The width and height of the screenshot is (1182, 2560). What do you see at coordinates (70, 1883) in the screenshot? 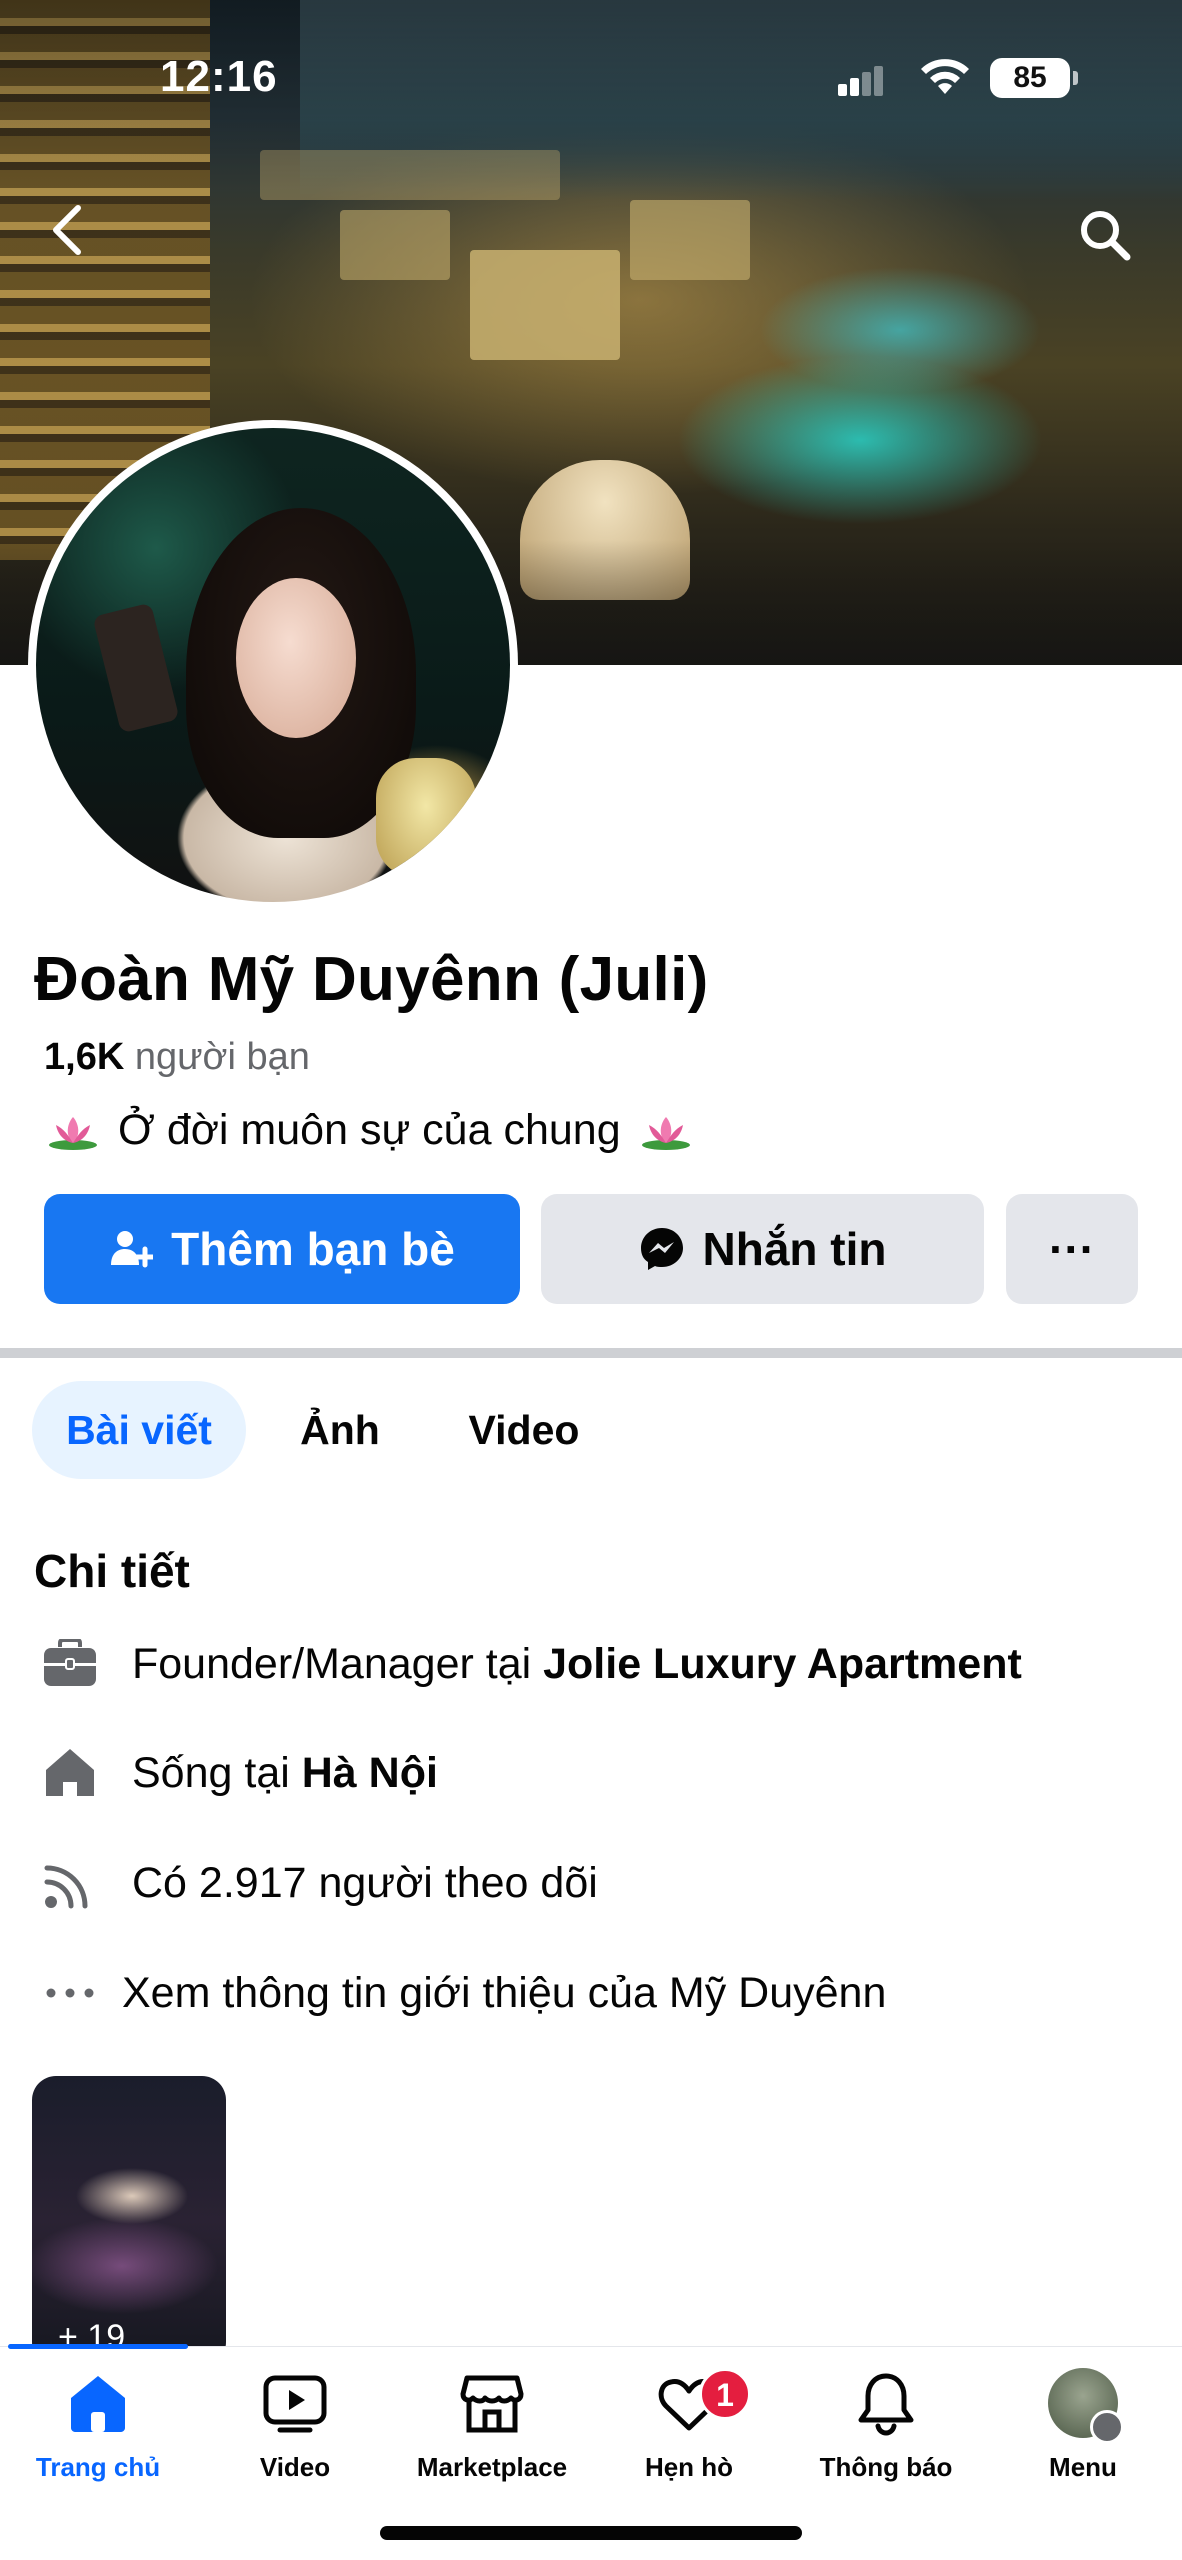
I see `followers-rss-icon` at bounding box center [70, 1883].